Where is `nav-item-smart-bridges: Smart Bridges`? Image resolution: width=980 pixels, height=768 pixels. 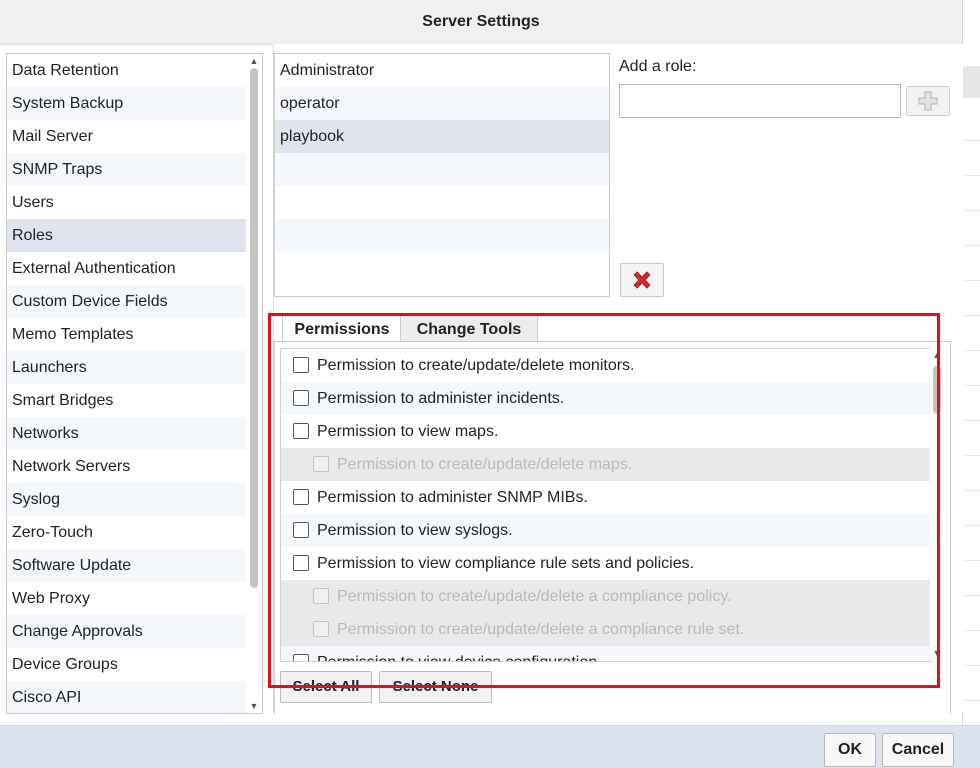 nav-item-smart-bridges: Smart Bridges is located at coordinates (126, 400).